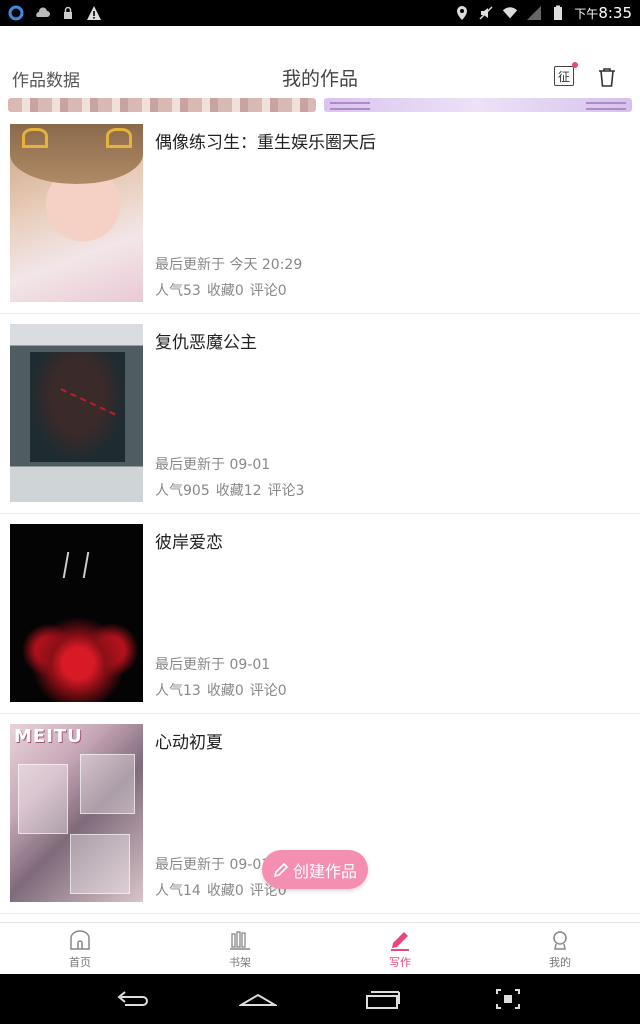 Image resolution: width=640 pixels, height=1024 pixels. What do you see at coordinates (400, 962) in the screenshot?
I see `tab-label: 写作` at bounding box center [400, 962].